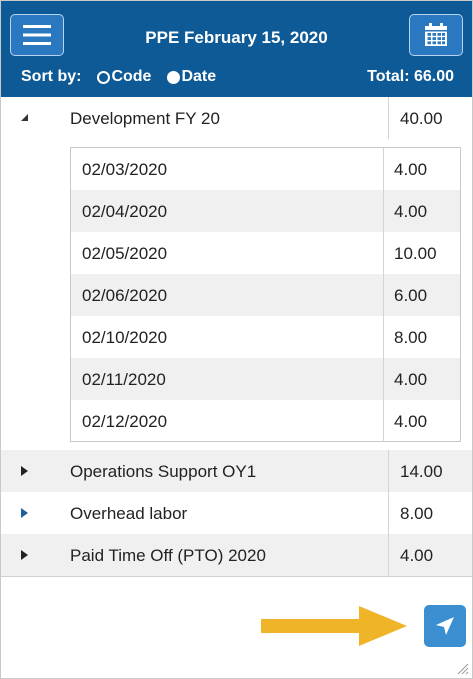 The width and height of the screenshot is (473, 679). I want to click on entry-row: 02/10/2020 8.00, so click(265, 337).